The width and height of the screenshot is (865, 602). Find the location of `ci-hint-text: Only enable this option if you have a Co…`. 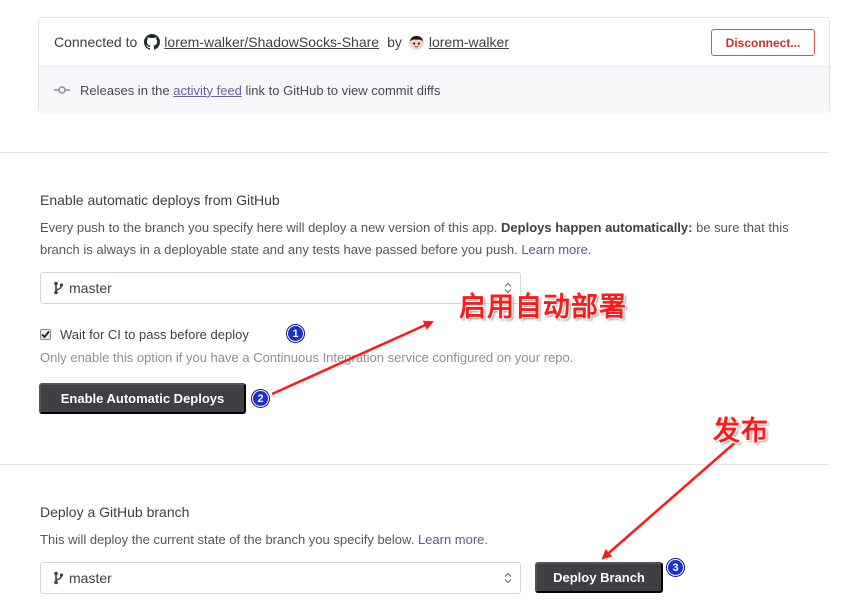

ci-hint-text: Only enable this option if you have a Co… is located at coordinates (307, 357).